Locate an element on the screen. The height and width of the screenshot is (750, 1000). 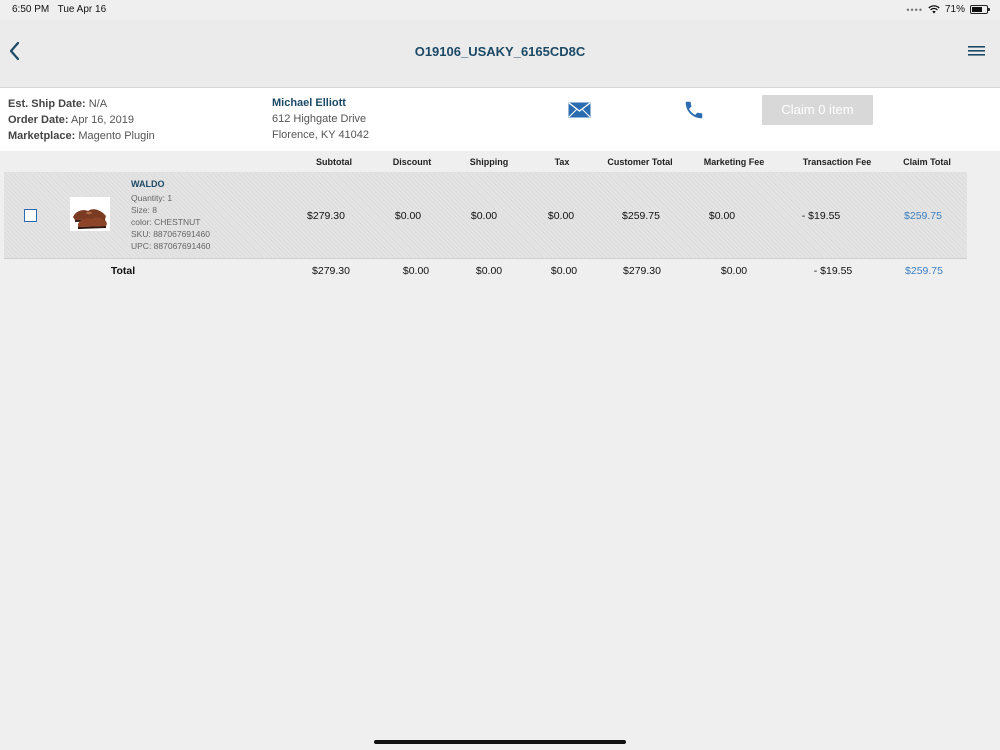
total-customer-total: $279.30 is located at coordinates (642, 271).